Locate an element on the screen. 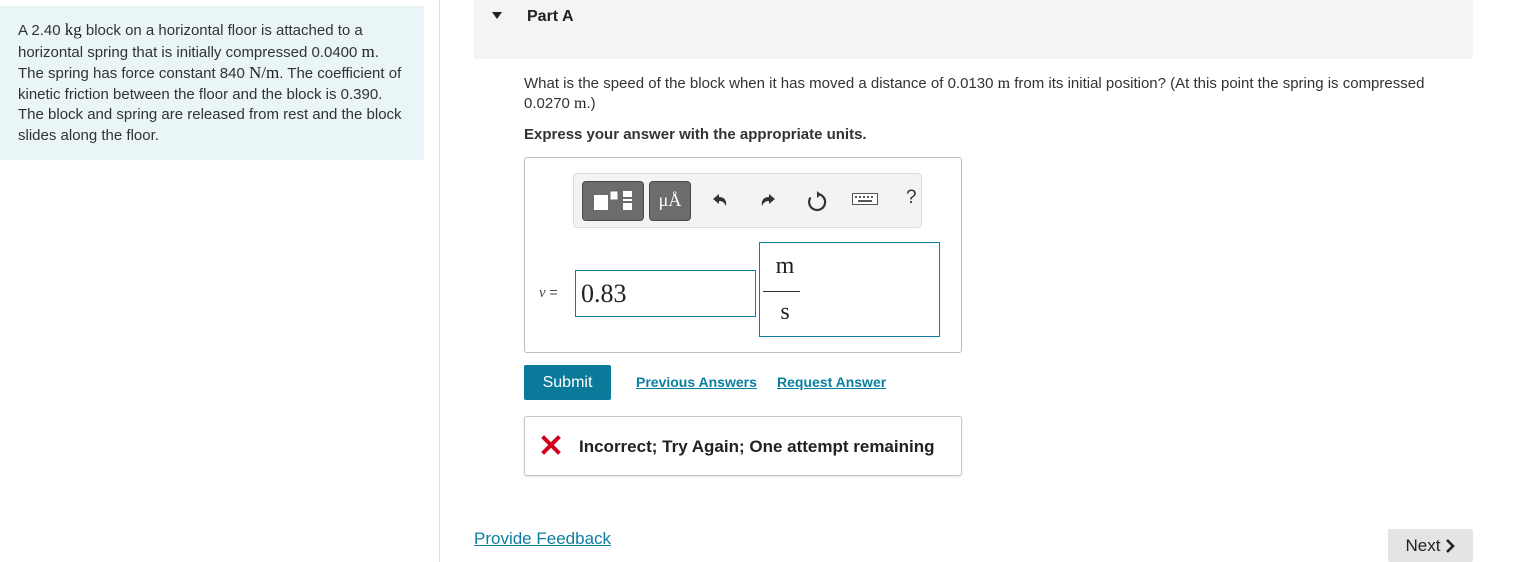  answer-variable-label: v = is located at coordinates (548, 293).